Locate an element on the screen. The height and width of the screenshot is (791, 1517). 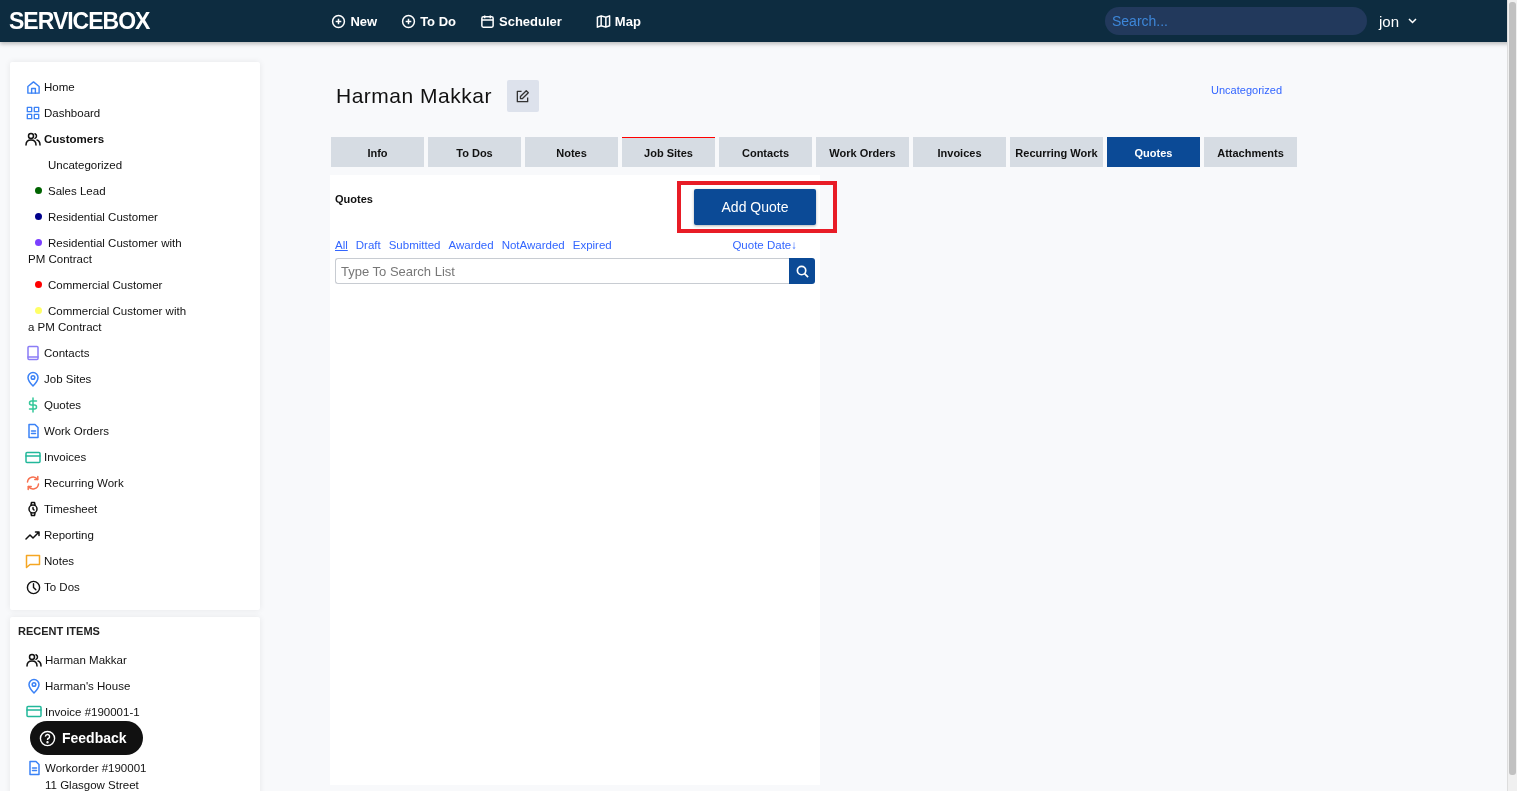
nav-link: To Do is located at coordinates (428, 21).